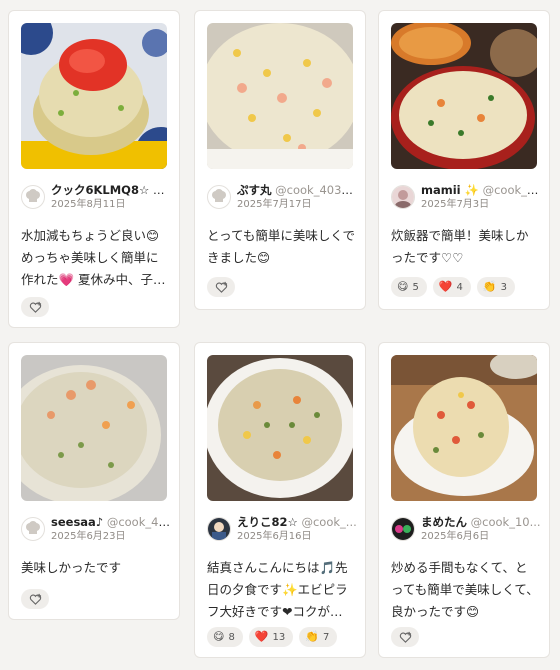 Image resolution: width=560 pixels, height=670 pixels. I want to click on reaction-heart: ❤️ 4, so click(451, 287).